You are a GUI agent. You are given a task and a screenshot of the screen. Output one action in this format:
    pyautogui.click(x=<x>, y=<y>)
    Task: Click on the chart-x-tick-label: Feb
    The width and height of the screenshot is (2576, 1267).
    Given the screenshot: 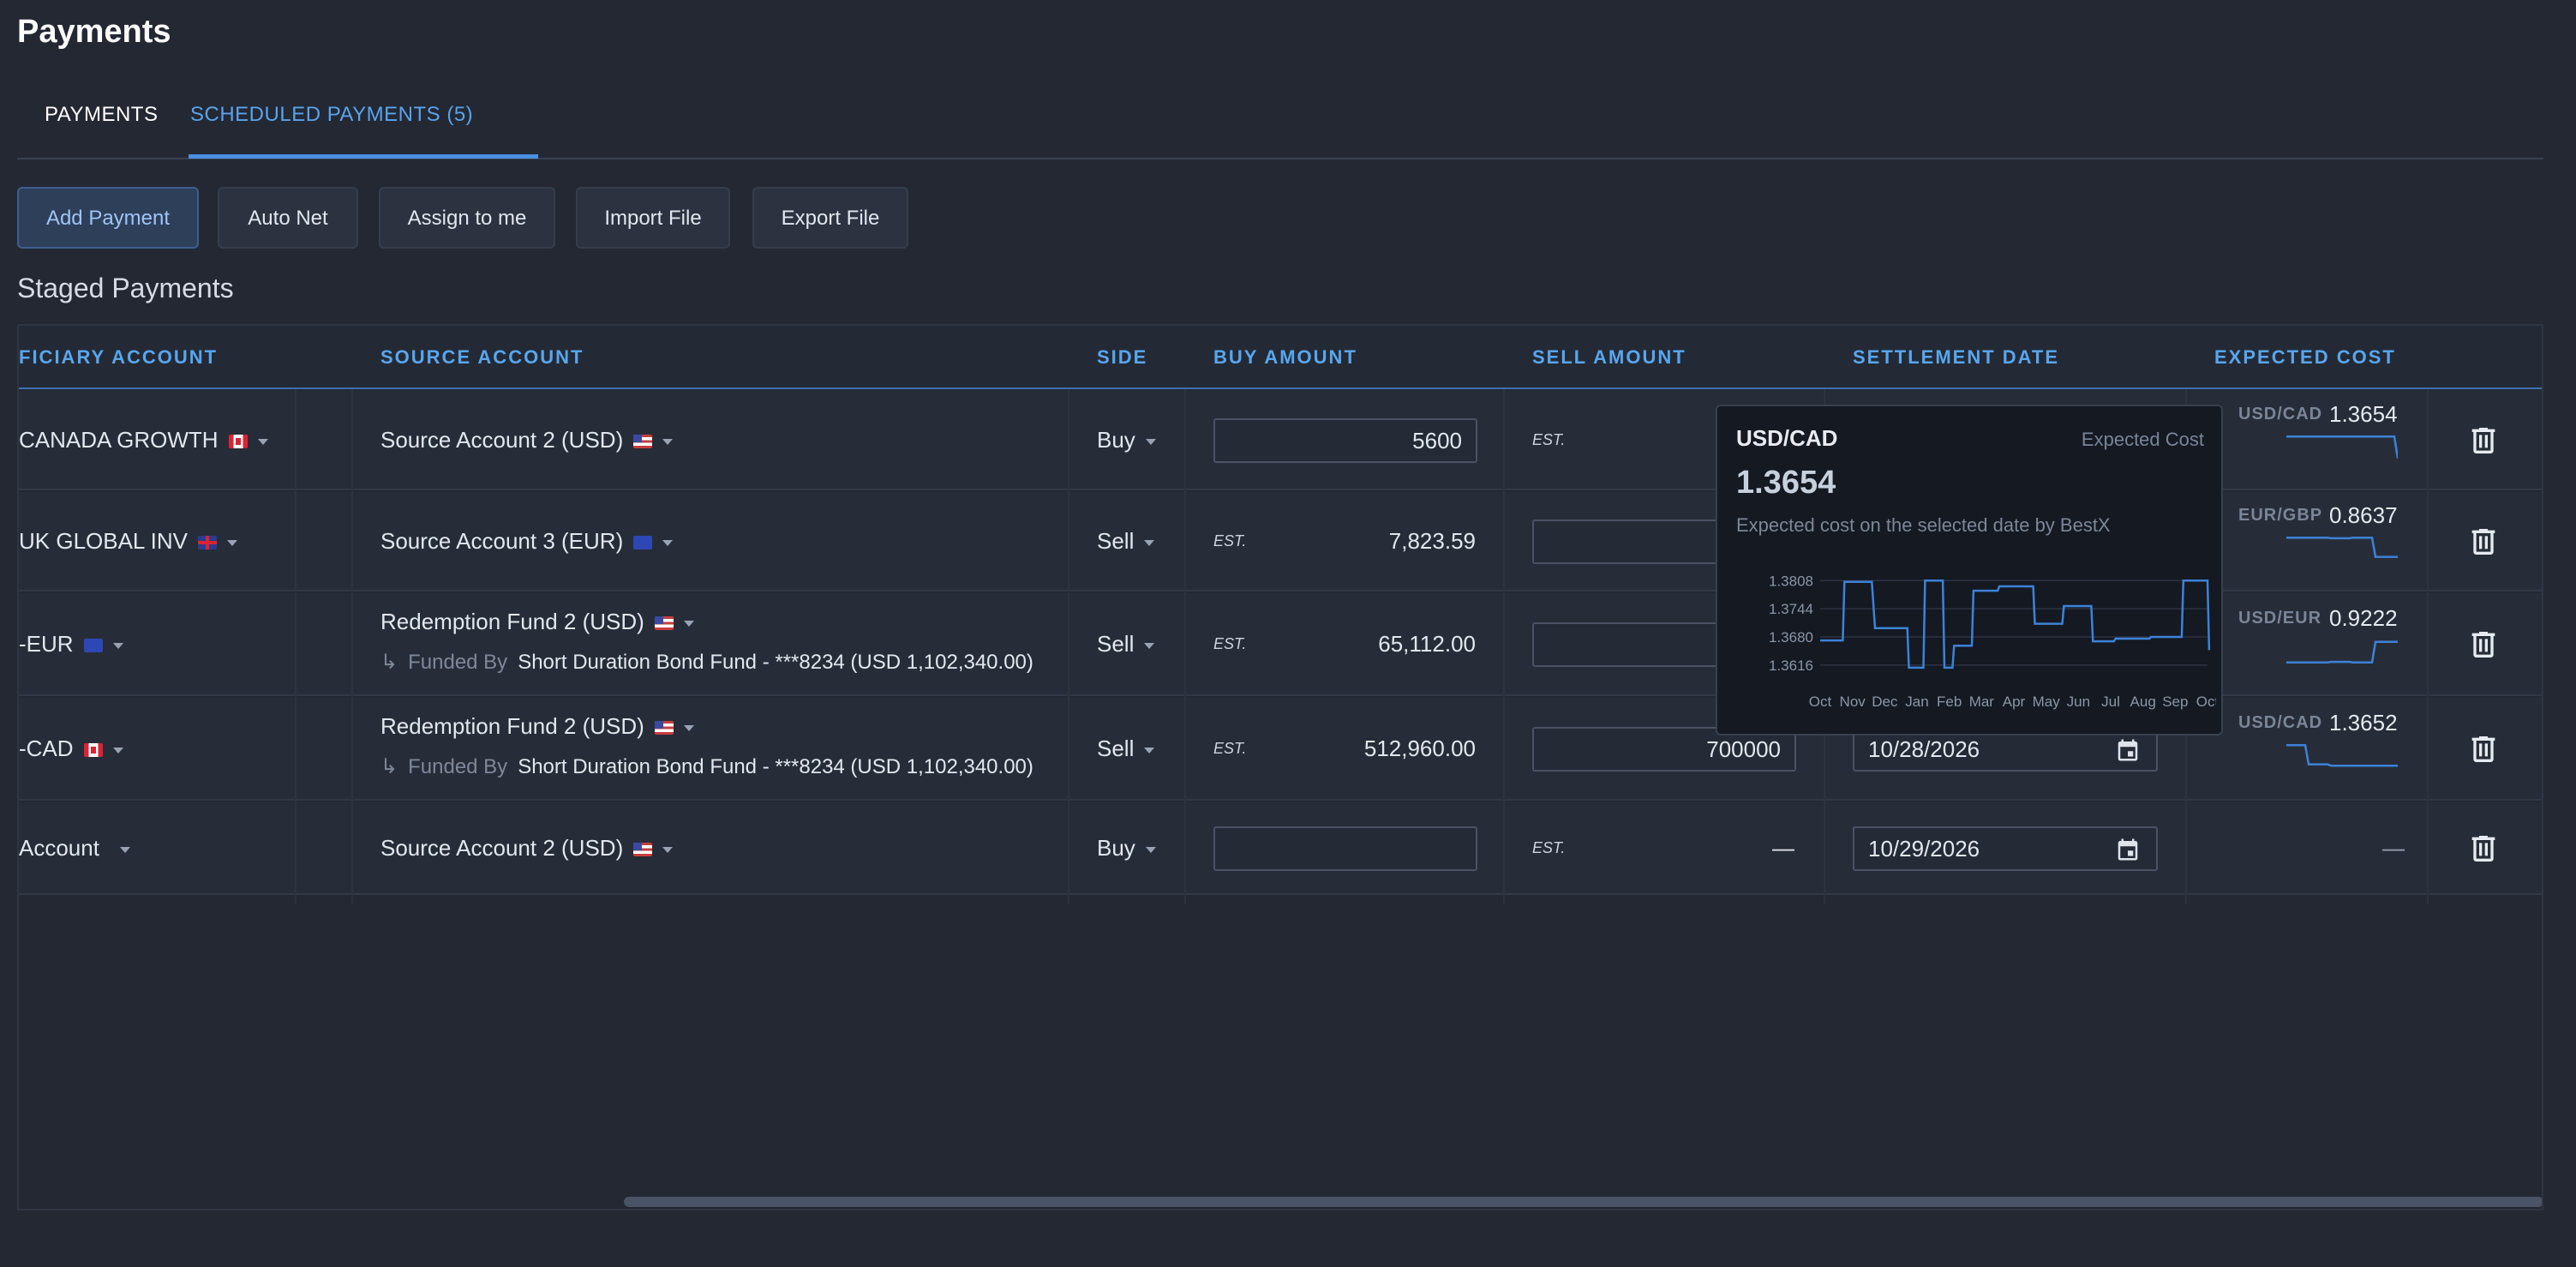 What is the action you would take?
    pyautogui.click(x=1949, y=702)
    